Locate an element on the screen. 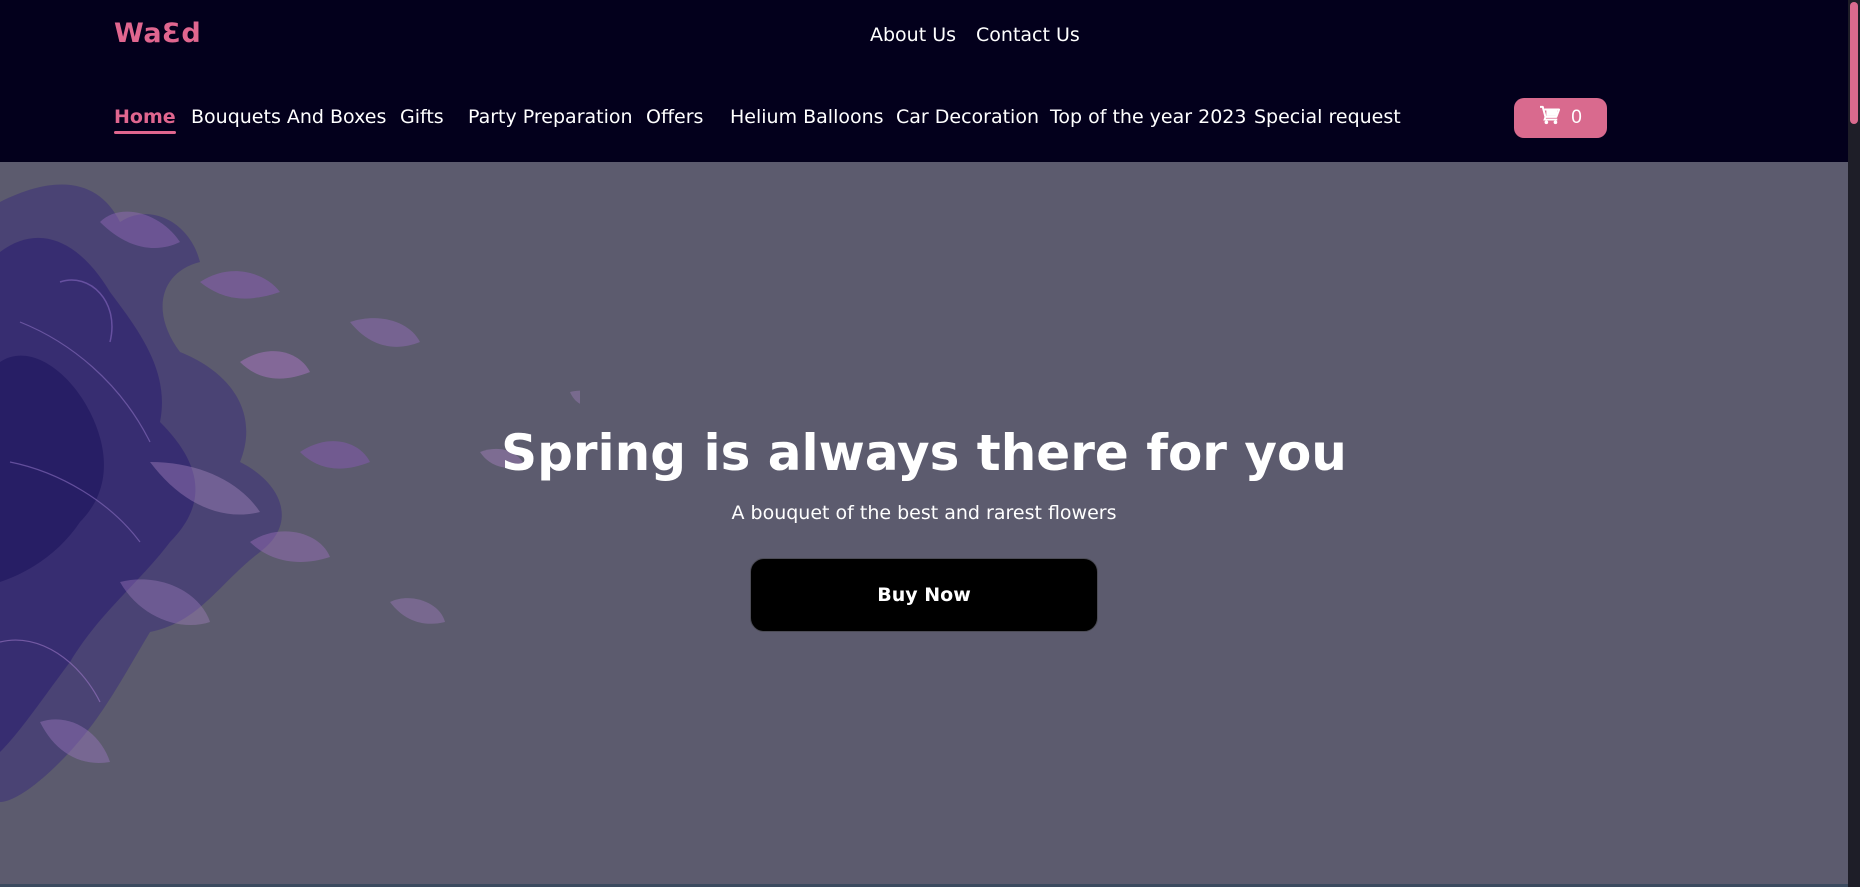 The image size is (1860, 887). nav-item-gifts: Gifts is located at coordinates (422, 117).